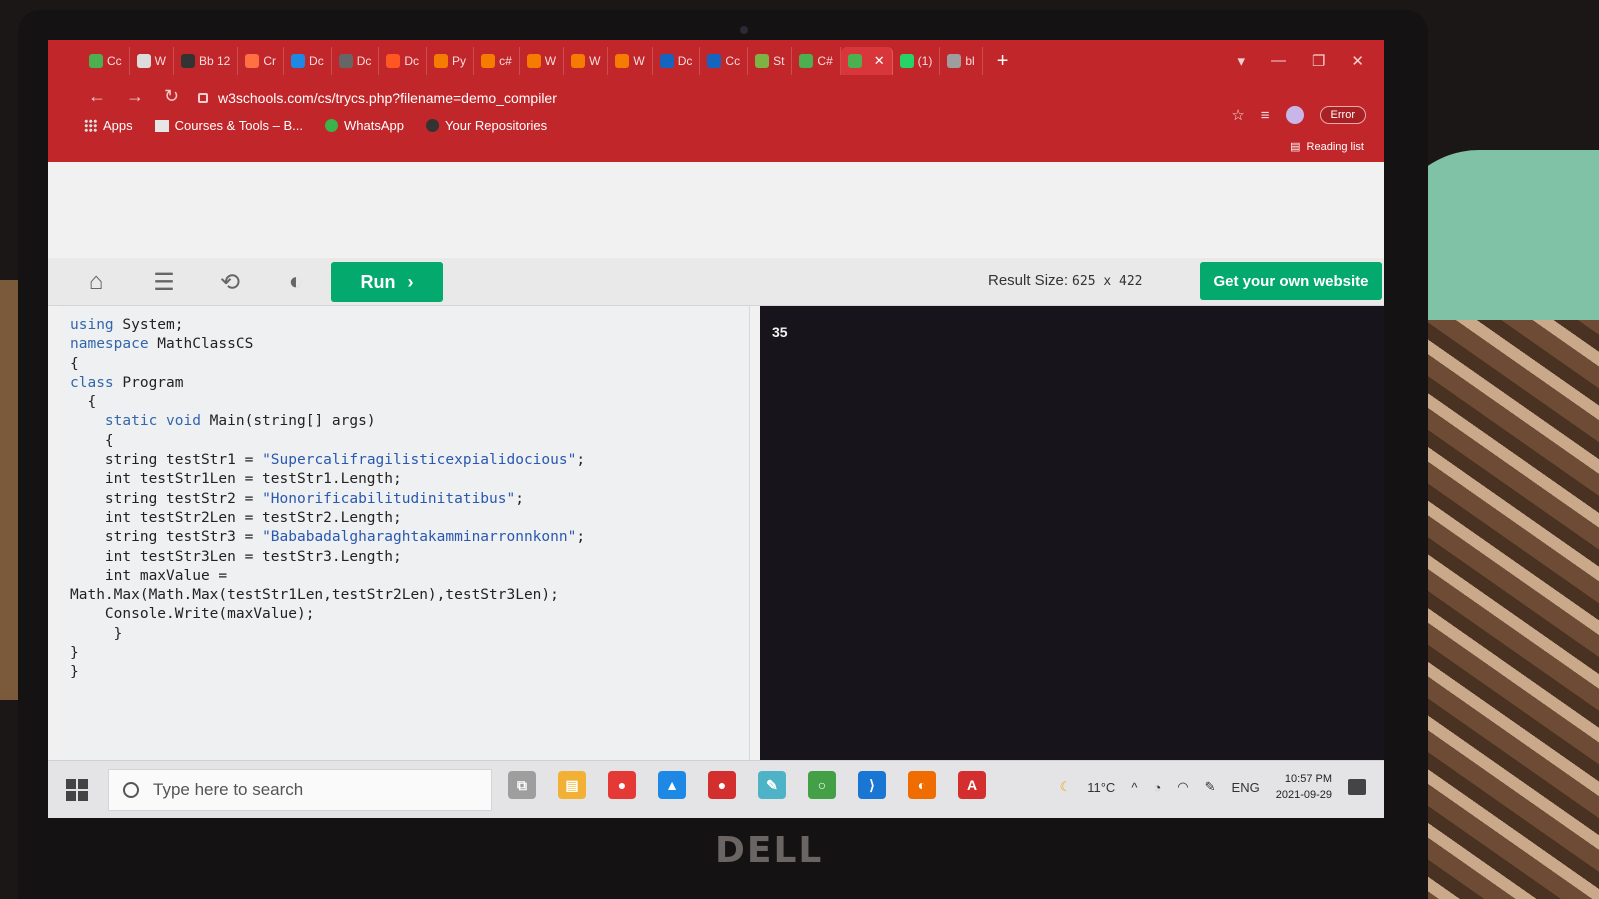 The width and height of the screenshot is (1599, 899). Describe the element at coordinates (77, 790) in the screenshot. I see `windows-start-icon` at that location.